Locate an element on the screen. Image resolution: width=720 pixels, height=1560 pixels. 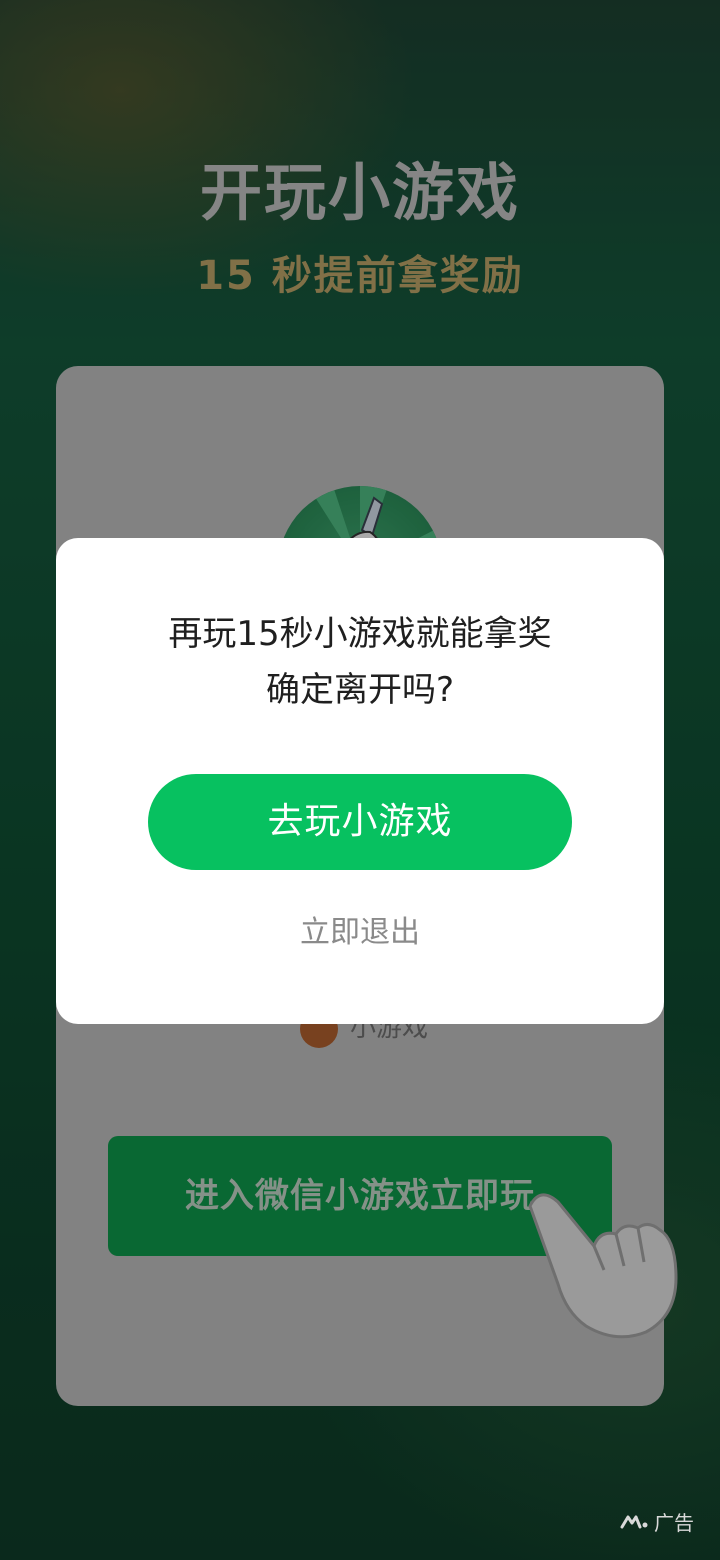
play-mini-game-button: 去玩小游戏 is located at coordinates (360, 822).